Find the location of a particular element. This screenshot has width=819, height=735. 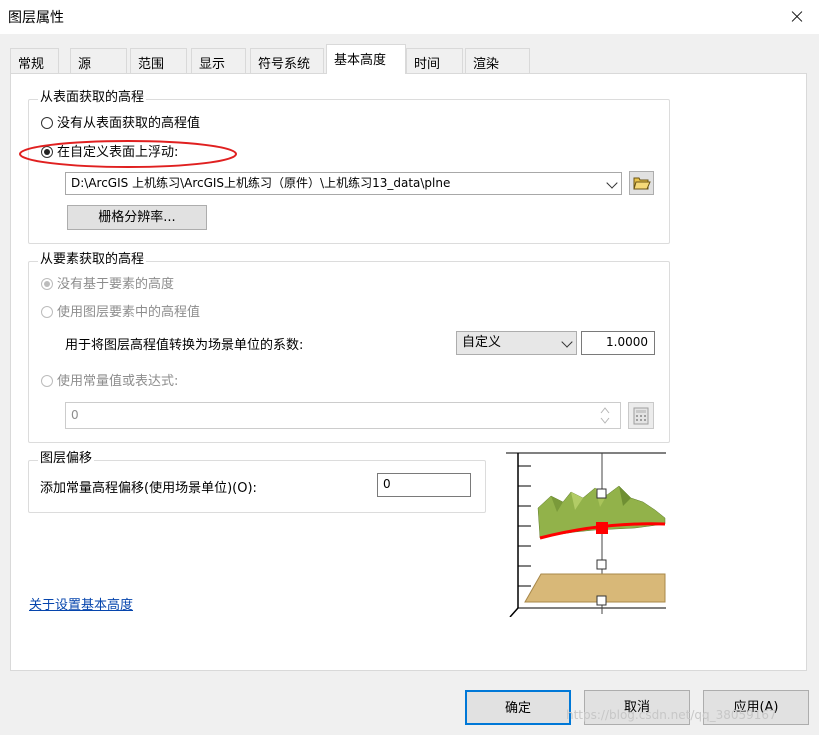

unit-dropdown: 自定义 is located at coordinates (516, 343).